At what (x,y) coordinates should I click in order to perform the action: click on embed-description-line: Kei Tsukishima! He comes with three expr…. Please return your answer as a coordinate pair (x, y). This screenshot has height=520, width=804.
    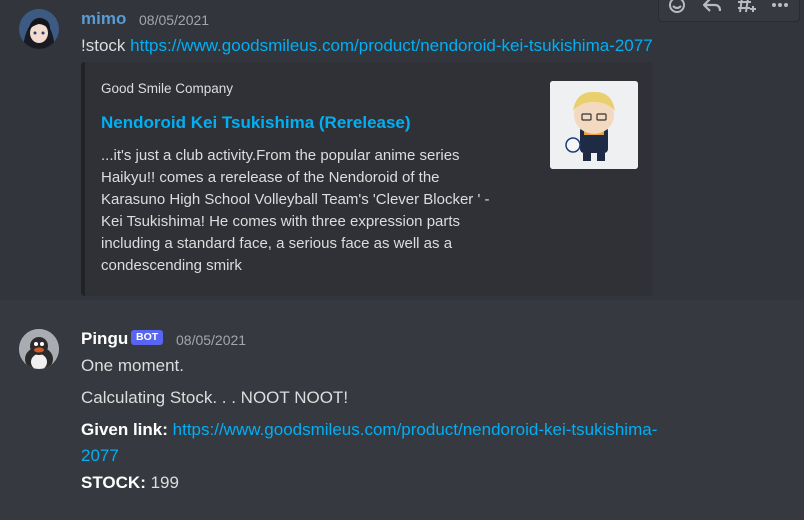
    Looking at the image, I should click on (281, 221).